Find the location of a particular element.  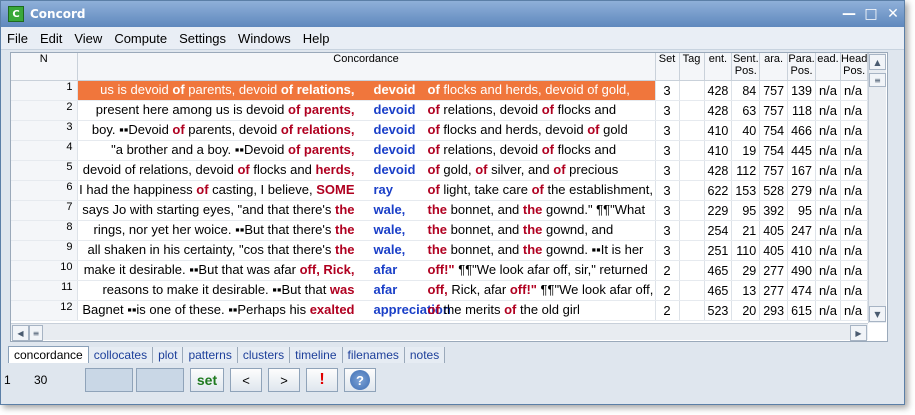

scroll-down-icon: ▼ is located at coordinates (877, 314).